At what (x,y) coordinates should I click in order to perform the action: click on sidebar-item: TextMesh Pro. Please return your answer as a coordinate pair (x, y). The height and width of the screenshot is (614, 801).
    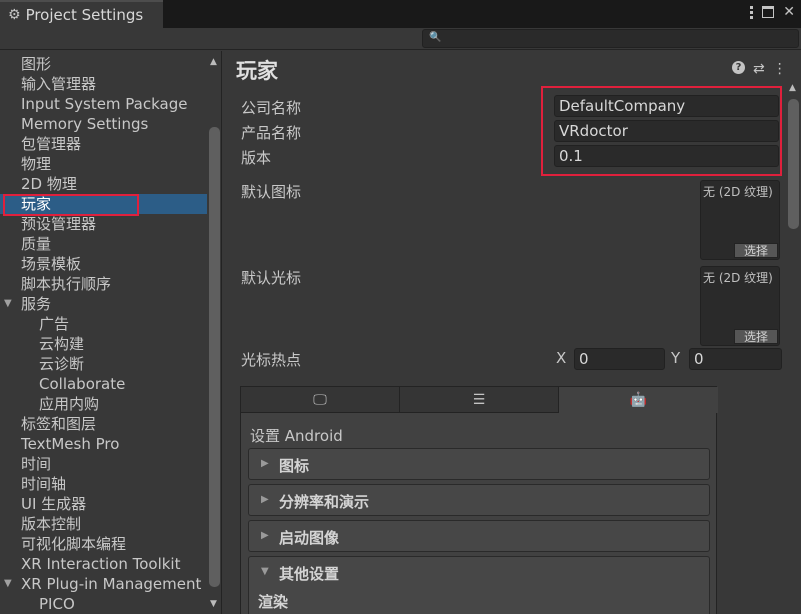
    Looking at the image, I should click on (103, 444).